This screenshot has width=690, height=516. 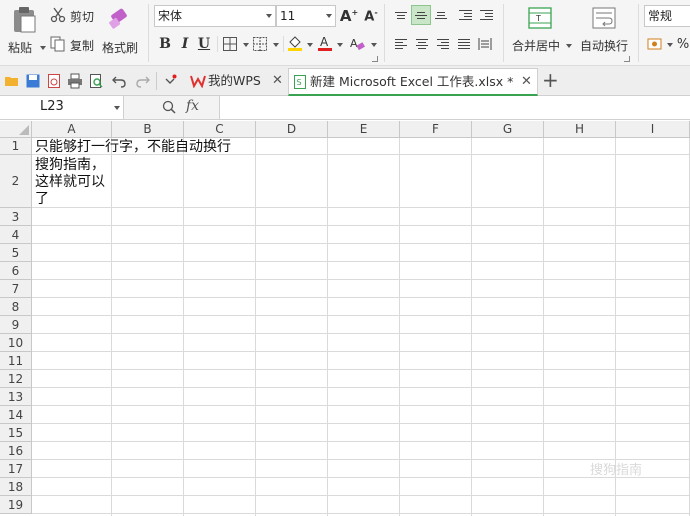 I want to click on redo-icon, so click(x=143, y=81).